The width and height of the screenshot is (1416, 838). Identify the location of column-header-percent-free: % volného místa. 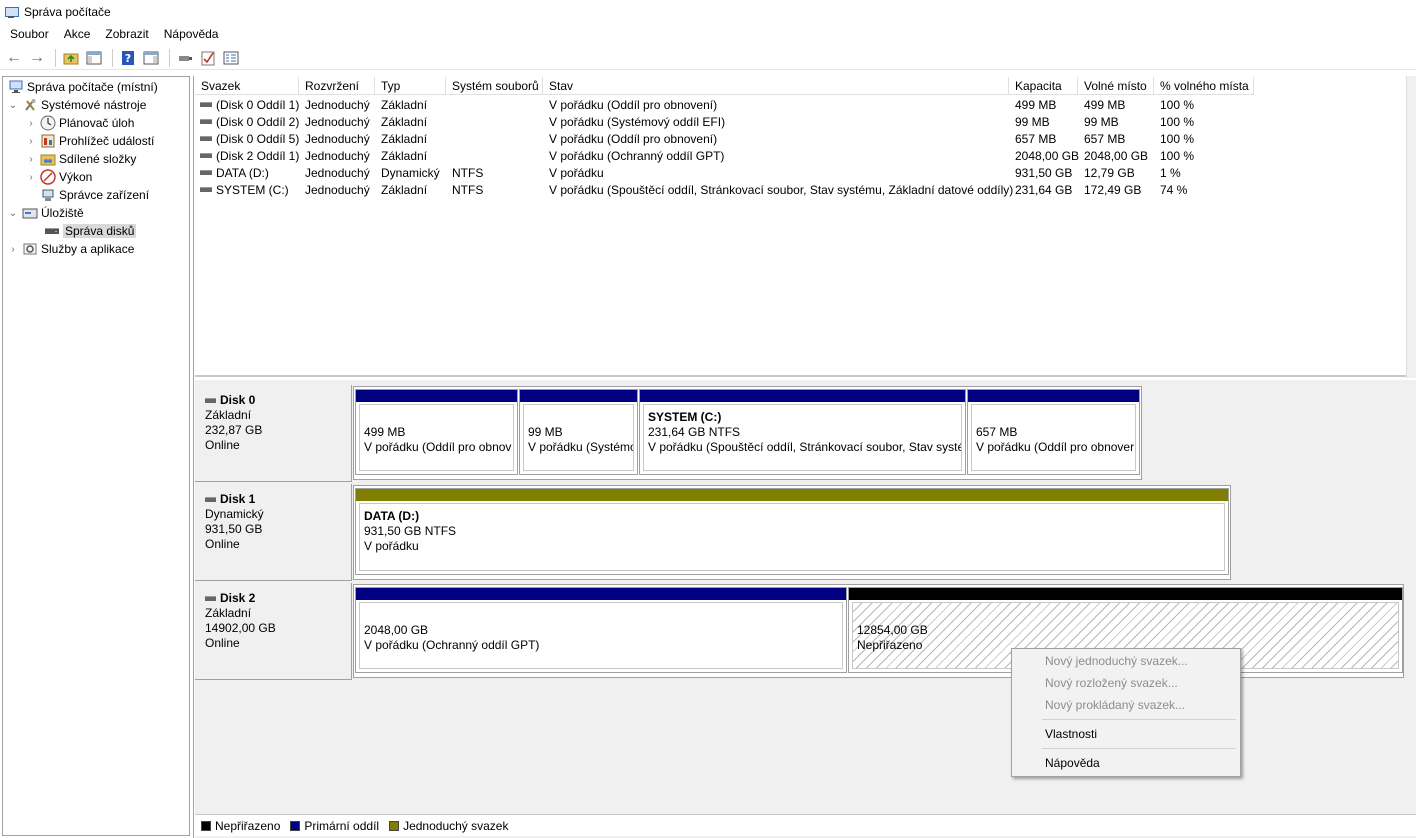
(1204, 86).